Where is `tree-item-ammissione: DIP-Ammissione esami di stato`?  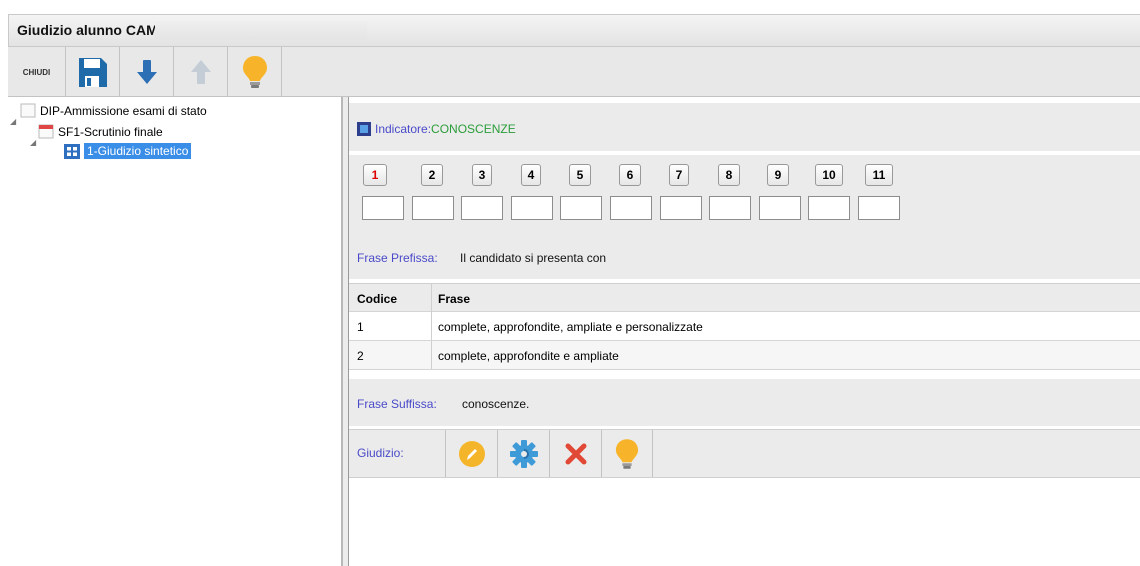 tree-item-ammissione: DIP-Ammissione esami di stato is located at coordinates (113, 110).